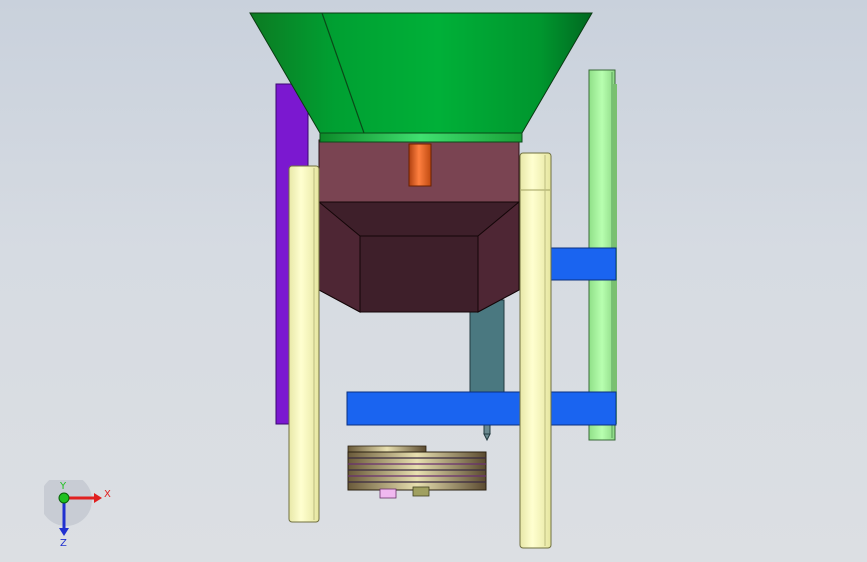  Describe the element at coordinates (582, 264) in the screenshot. I see `upper-crossbar` at that location.